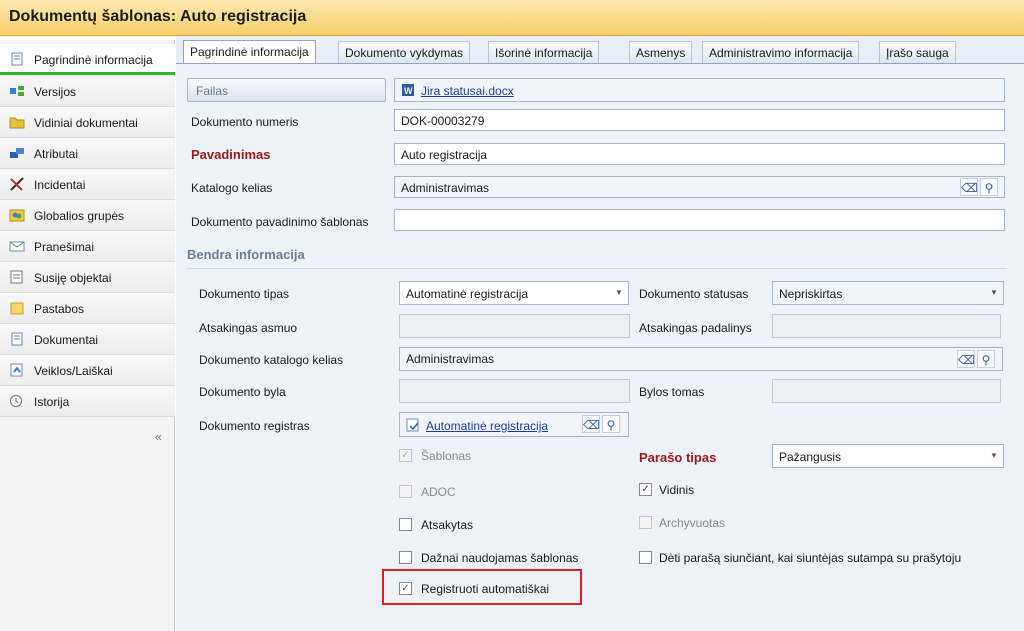  Describe the element at coordinates (695, 328) in the screenshot. I see `responsible-unit-label: Atsakingas padalinys` at that location.